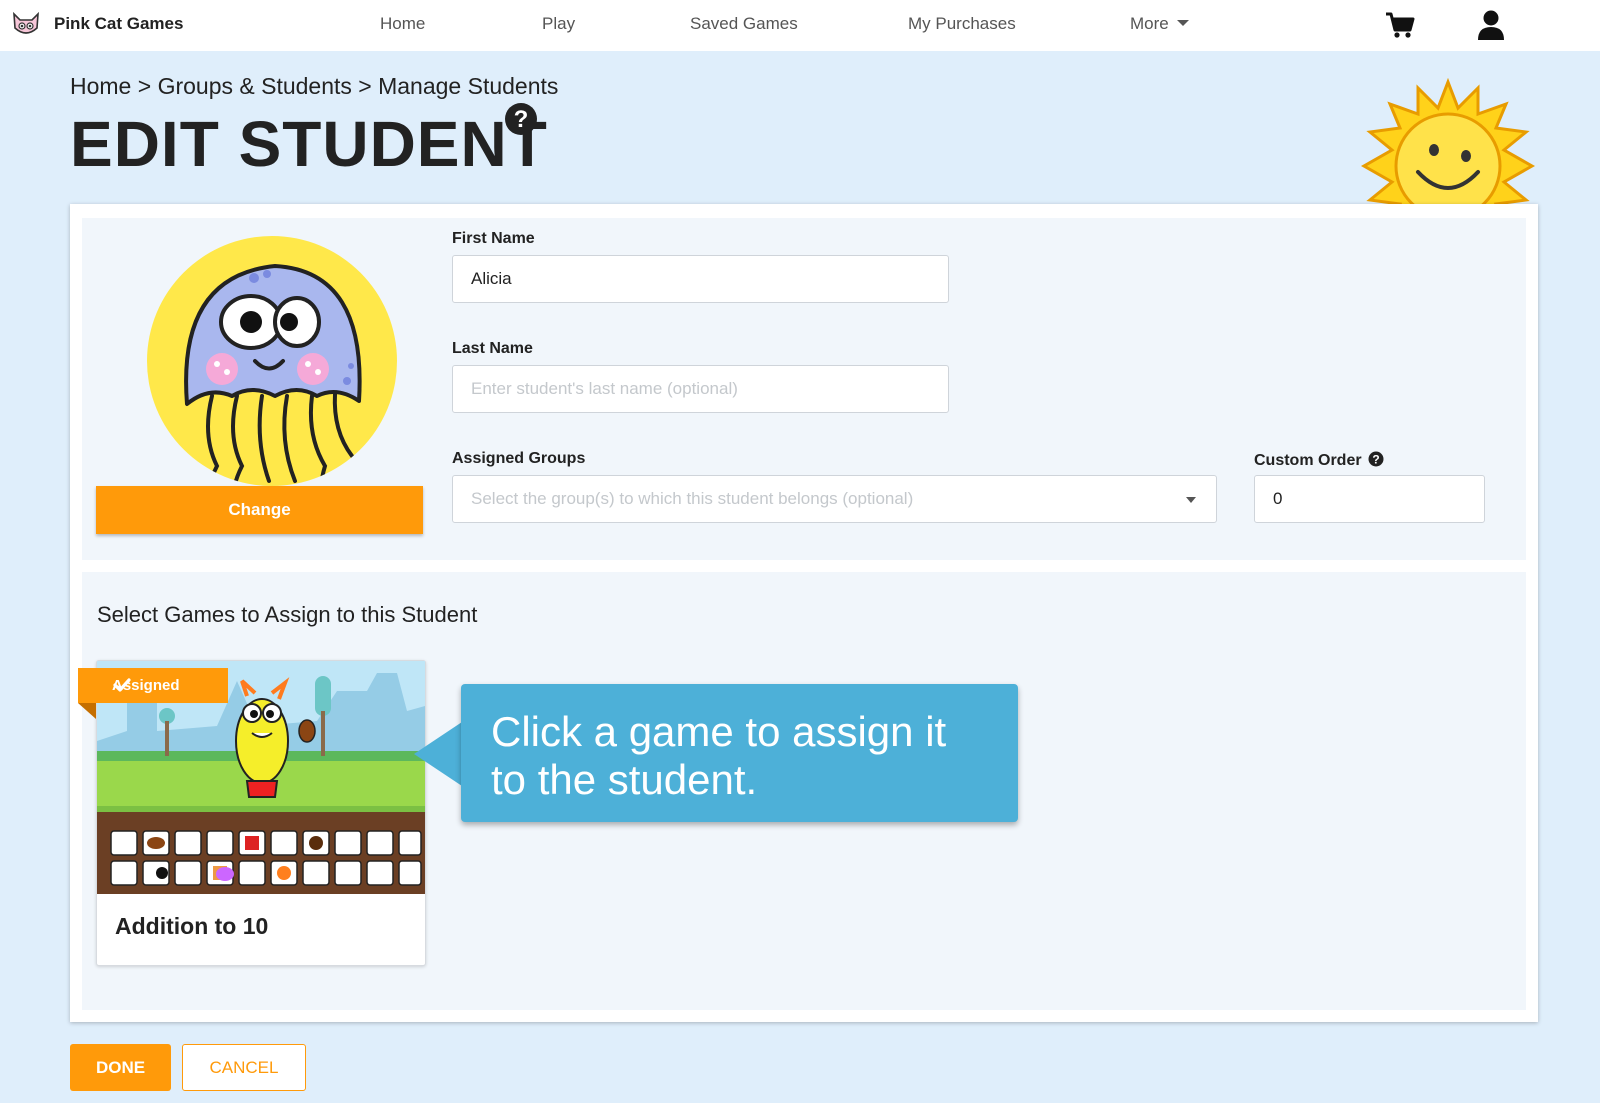 The height and width of the screenshot is (1103, 1600). I want to click on first-name-value: Alicia, so click(491, 278).